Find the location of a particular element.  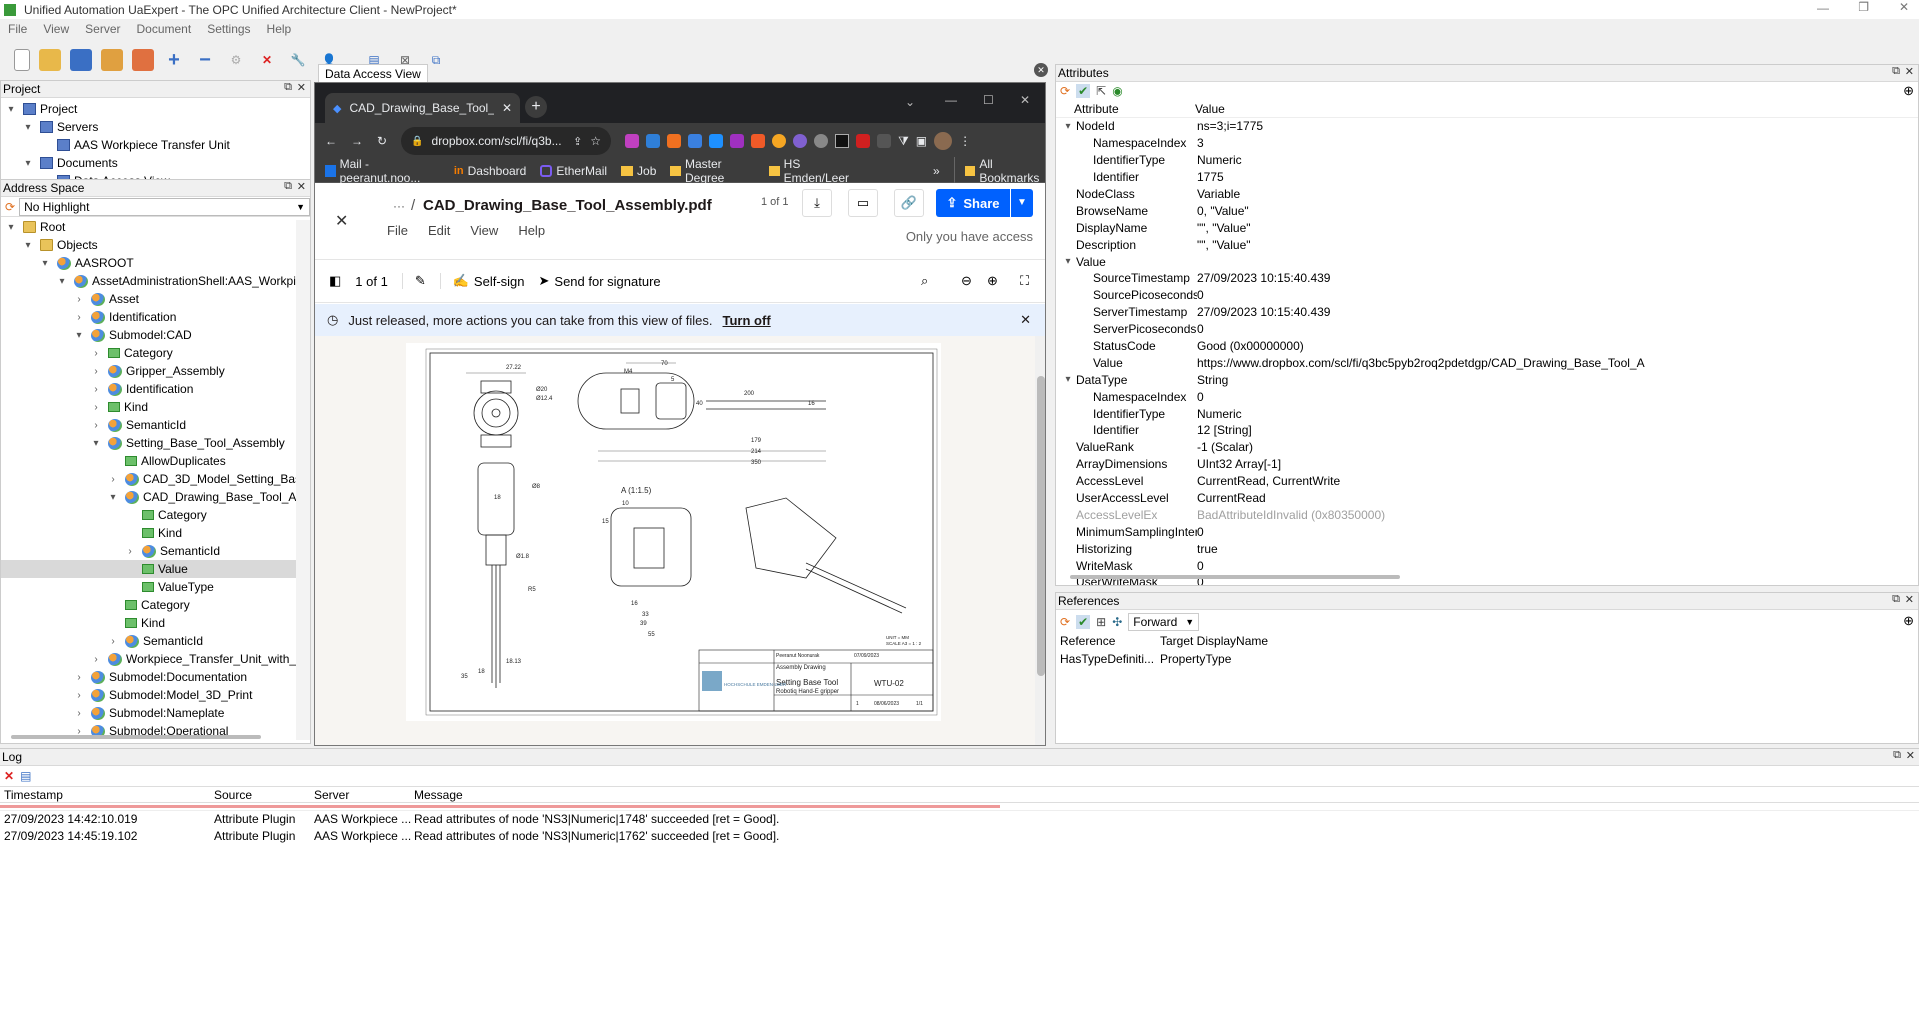

attribute-row: WriteMask 0 is located at coordinates (1489, 565).